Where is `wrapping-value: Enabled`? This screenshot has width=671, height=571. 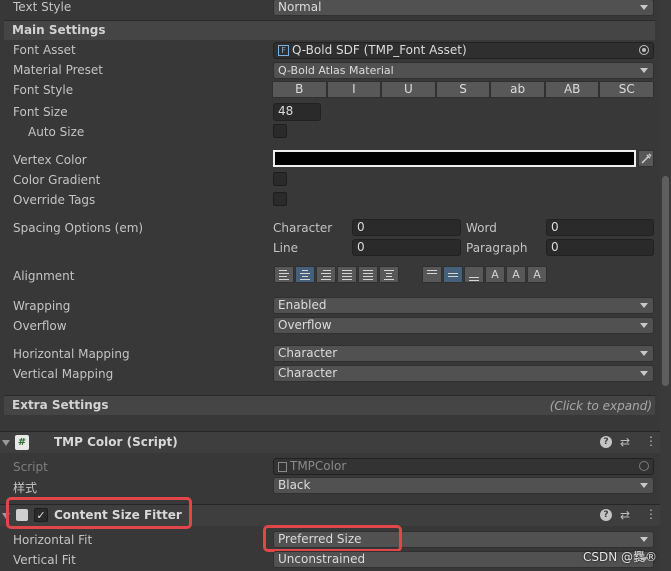
wrapping-value: Enabled is located at coordinates (302, 305).